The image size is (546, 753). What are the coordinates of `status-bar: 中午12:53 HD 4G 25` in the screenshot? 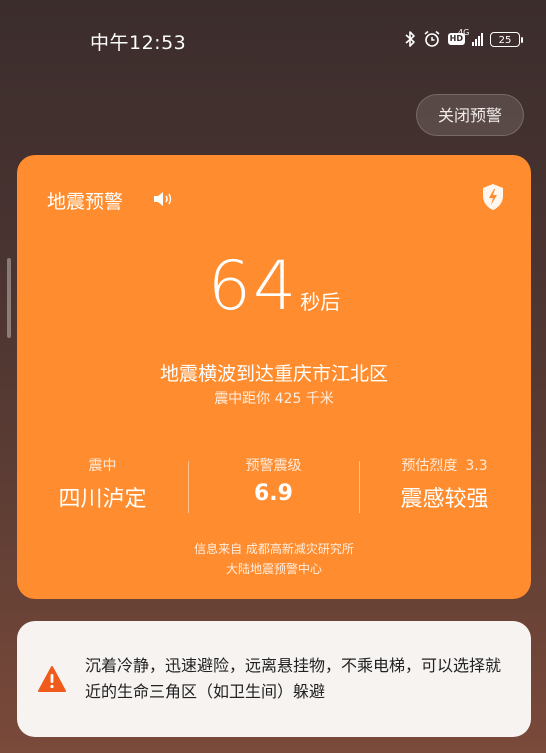 It's located at (273, 40).